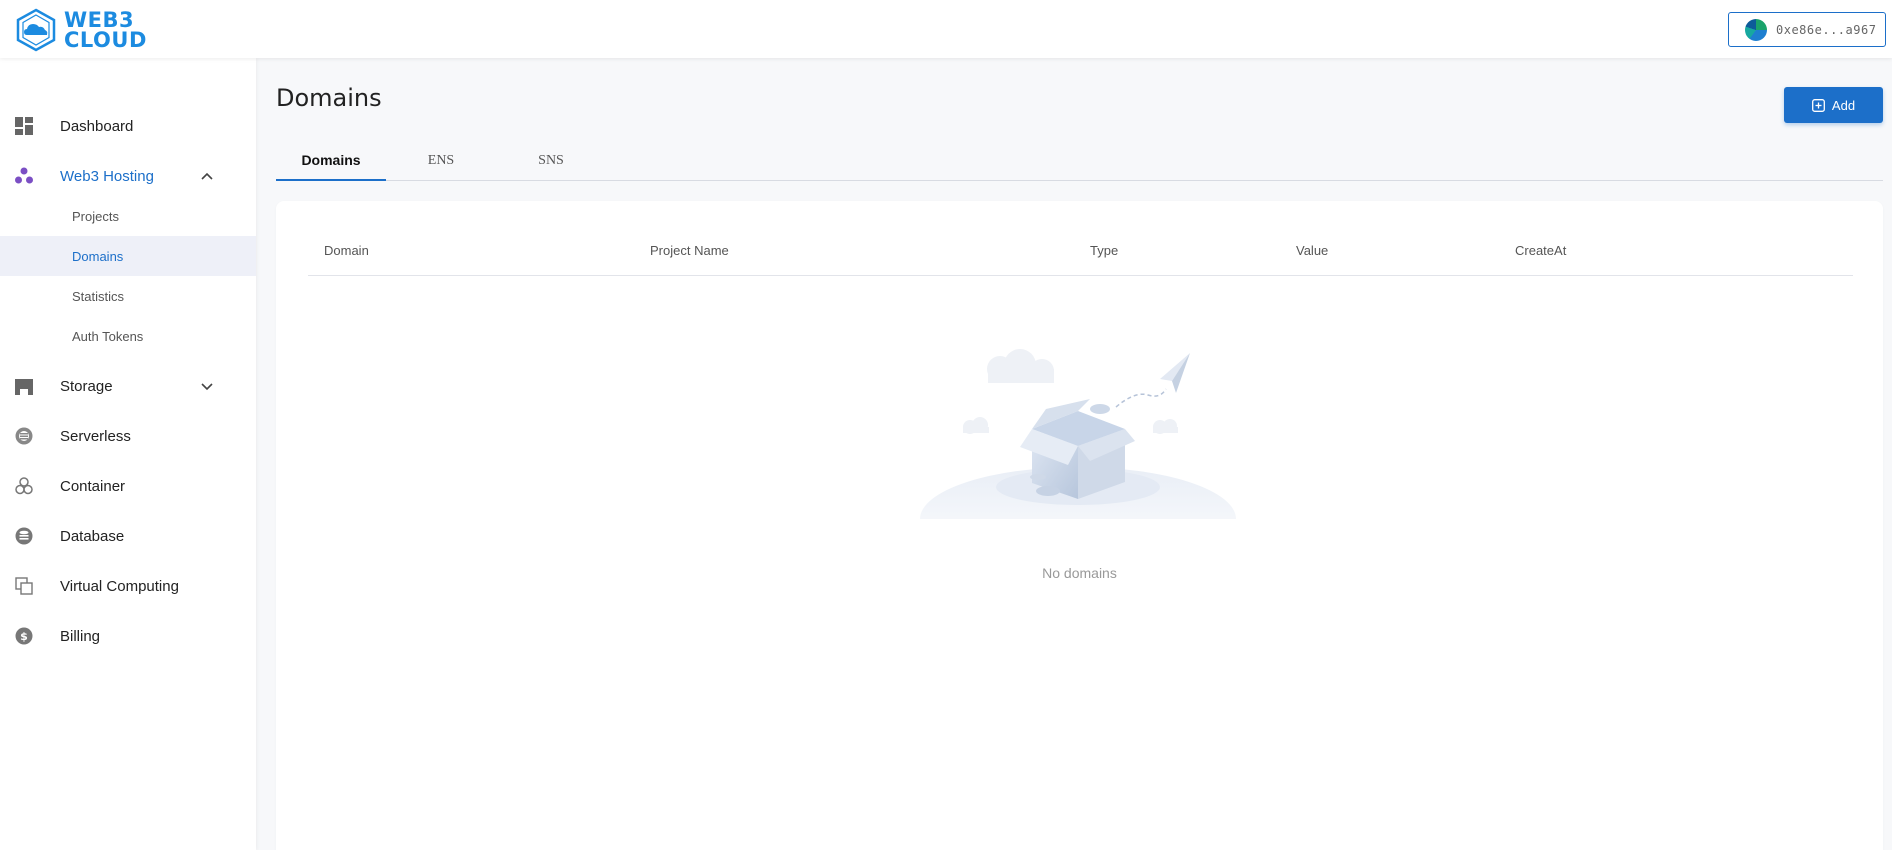 This screenshot has height=850, width=1892. I want to click on top-header: WEB3 CLOUD 0xe86e...a967, so click(946, 29).